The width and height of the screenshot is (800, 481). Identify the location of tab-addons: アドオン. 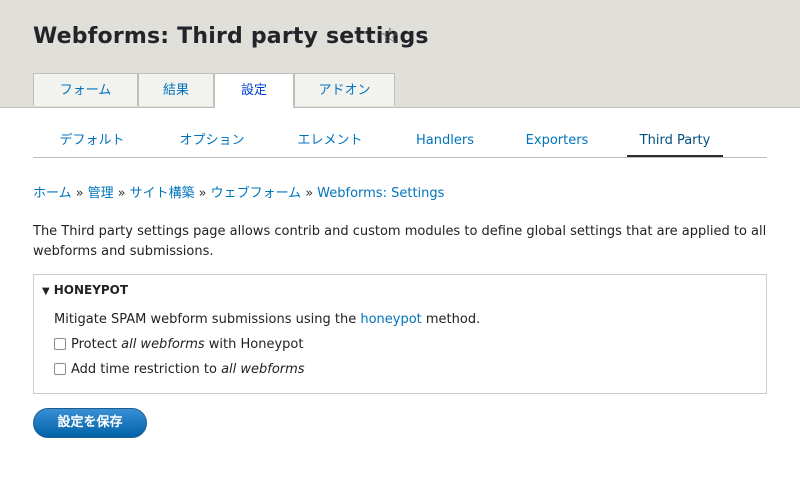
(344, 89).